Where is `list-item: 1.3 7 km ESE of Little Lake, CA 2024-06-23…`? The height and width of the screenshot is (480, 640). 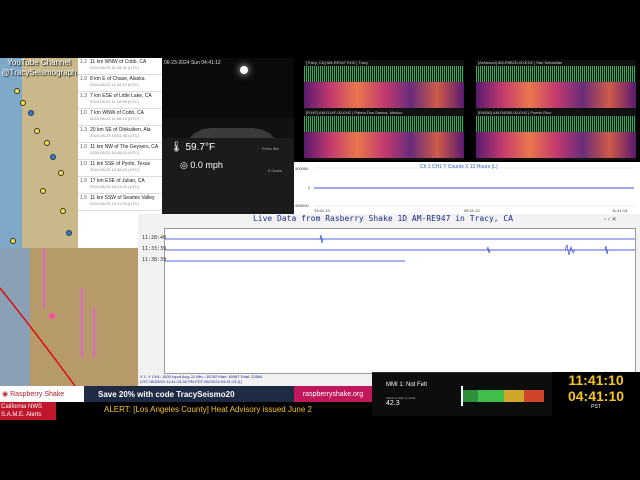 list-item: 1.3 7 km ESE of Little Lake, CA 2024-06-23… is located at coordinates (120, 100).